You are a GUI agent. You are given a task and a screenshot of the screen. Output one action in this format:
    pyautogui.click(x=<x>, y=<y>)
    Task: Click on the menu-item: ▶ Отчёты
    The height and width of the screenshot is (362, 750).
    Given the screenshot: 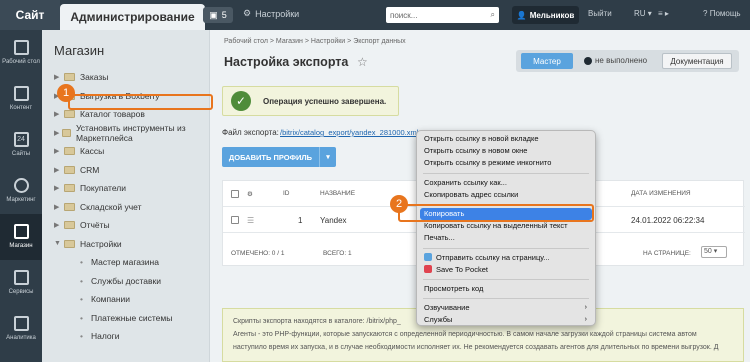 What is the action you would take?
    pyautogui.click(x=125, y=225)
    